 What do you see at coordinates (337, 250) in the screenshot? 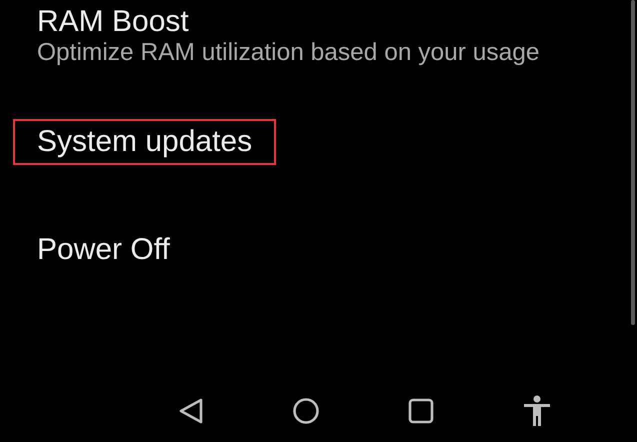
I see `setting-title: Power Off` at bounding box center [337, 250].